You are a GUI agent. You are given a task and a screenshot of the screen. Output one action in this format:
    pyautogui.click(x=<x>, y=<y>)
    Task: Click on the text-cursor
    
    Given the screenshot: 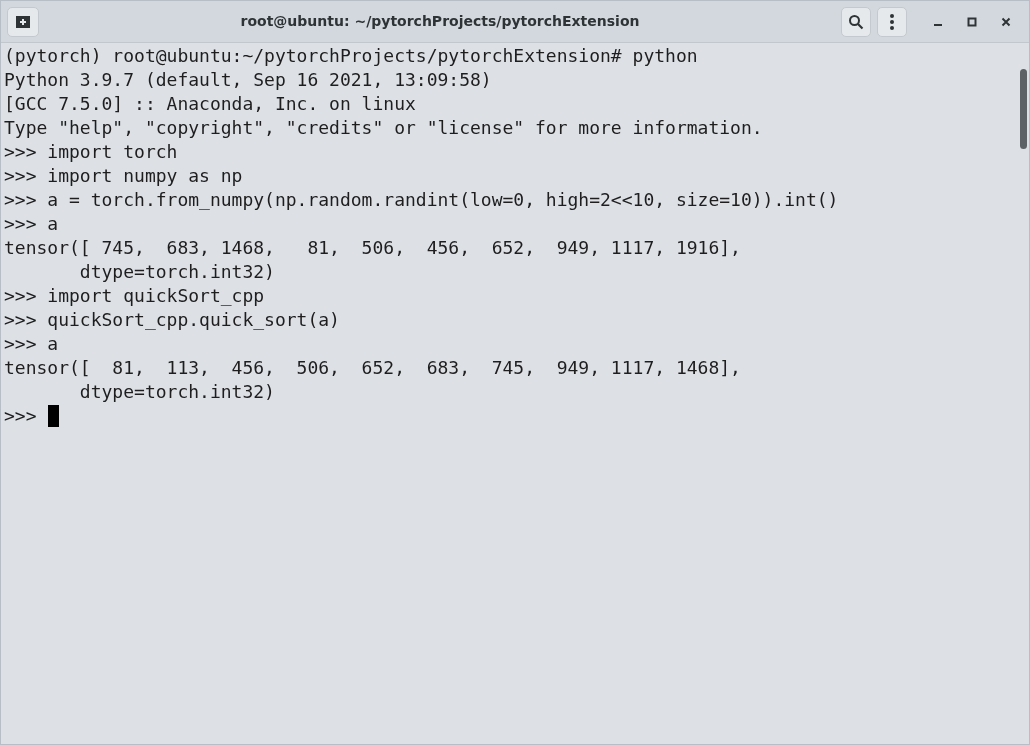 What is the action you would take?
    pyautogui.click(x=53, y=416)
    